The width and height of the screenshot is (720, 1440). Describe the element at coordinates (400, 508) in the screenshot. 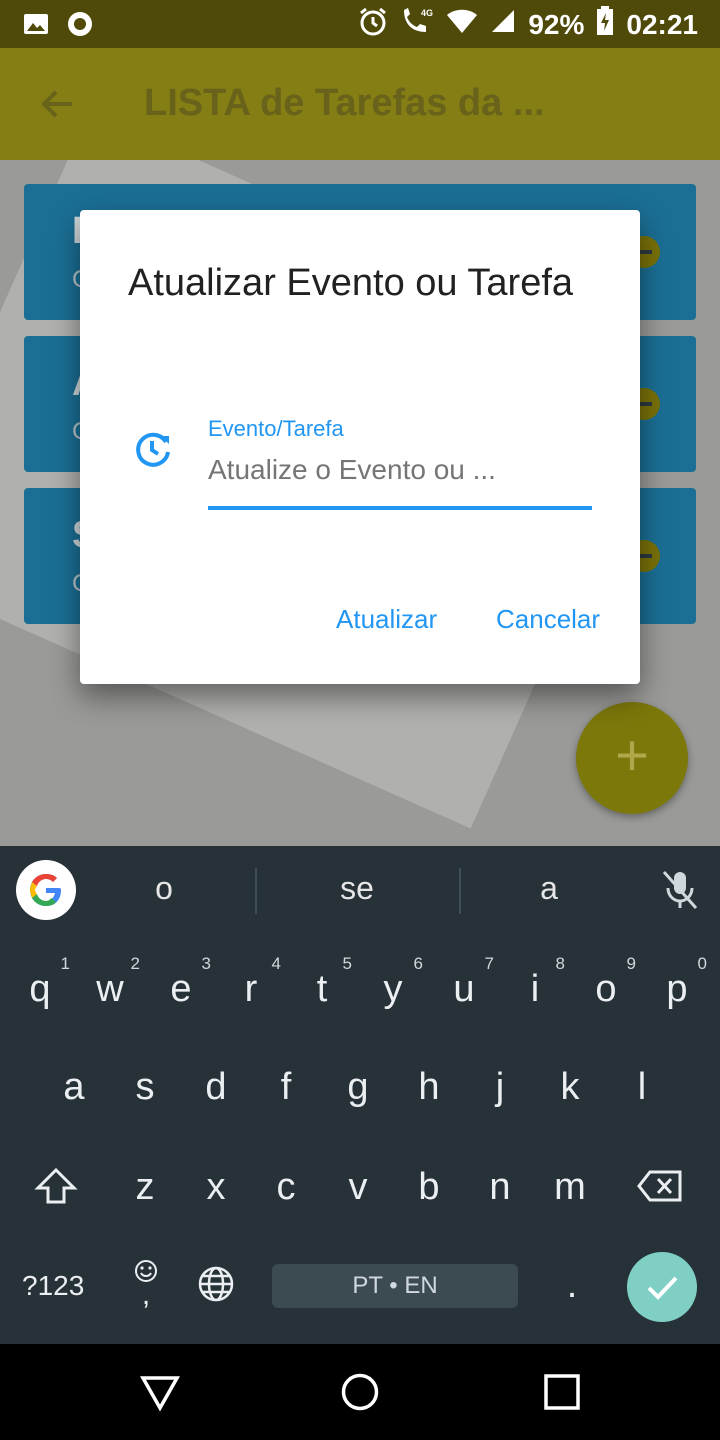

I see `field-underline` at that location.